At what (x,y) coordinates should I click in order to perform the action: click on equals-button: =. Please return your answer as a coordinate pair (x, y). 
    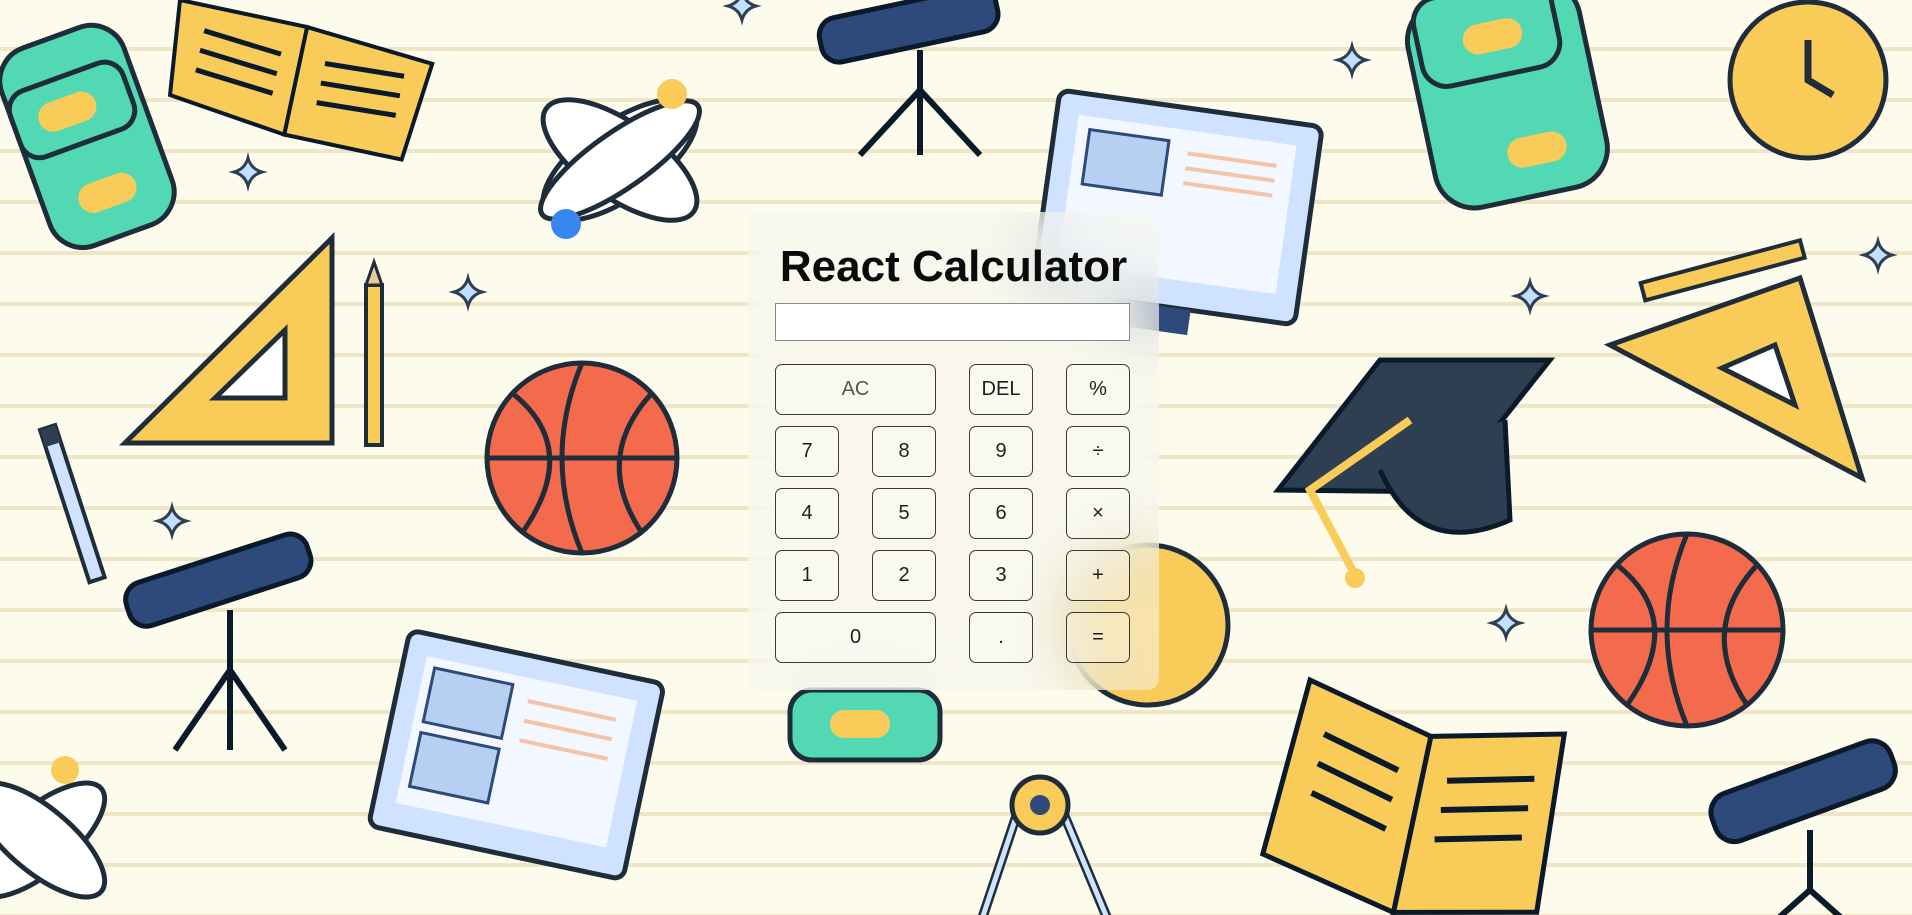
    Looking at the image, I should click on (1098, 637).